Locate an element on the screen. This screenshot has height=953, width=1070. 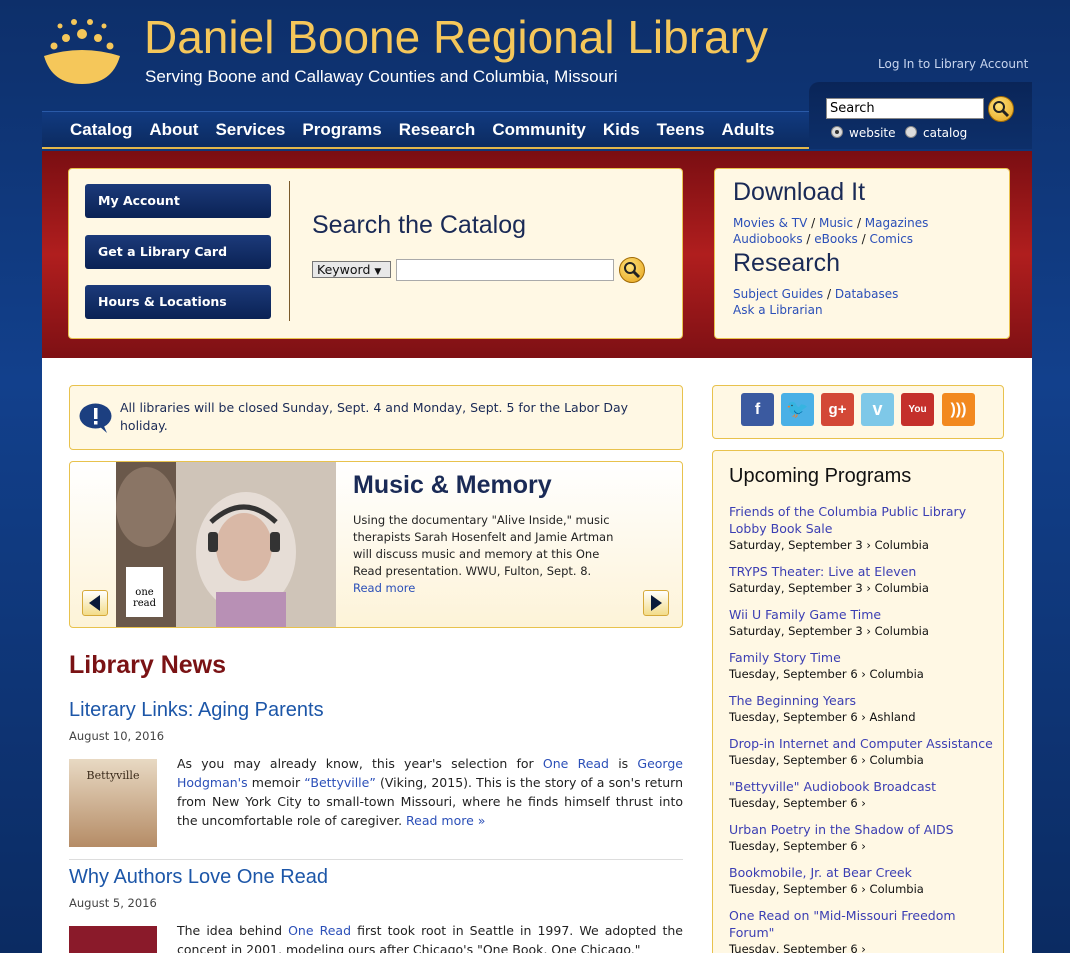
catalog-search-button is located at coordinates (632, 270).